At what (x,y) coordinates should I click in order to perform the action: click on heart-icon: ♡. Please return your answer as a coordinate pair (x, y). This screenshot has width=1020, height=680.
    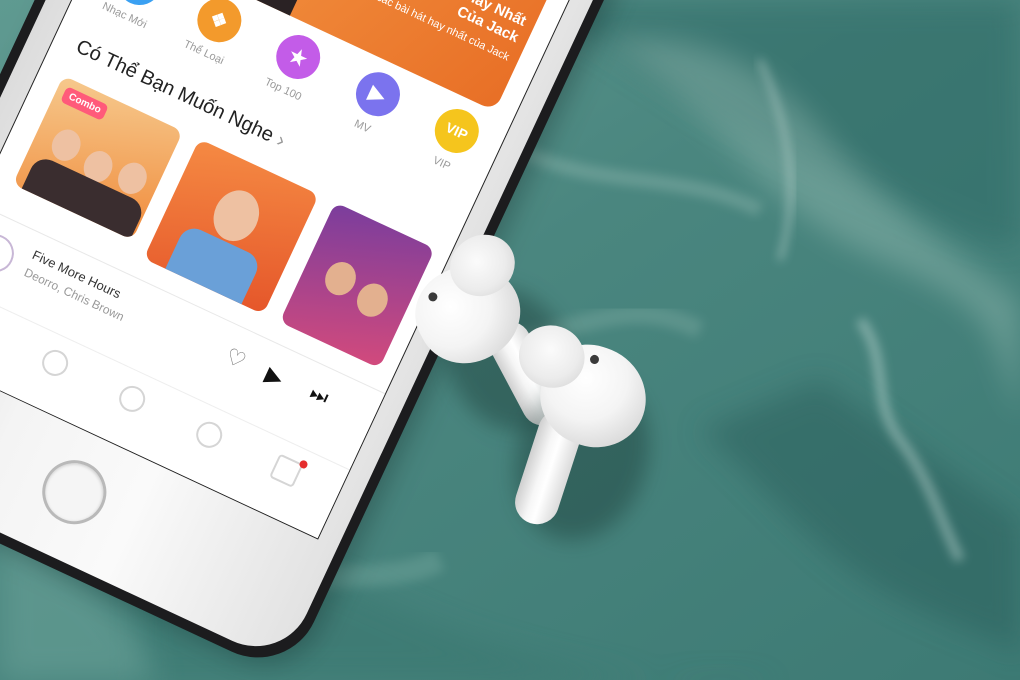
    Looking at the image, I should click on (235, 359).